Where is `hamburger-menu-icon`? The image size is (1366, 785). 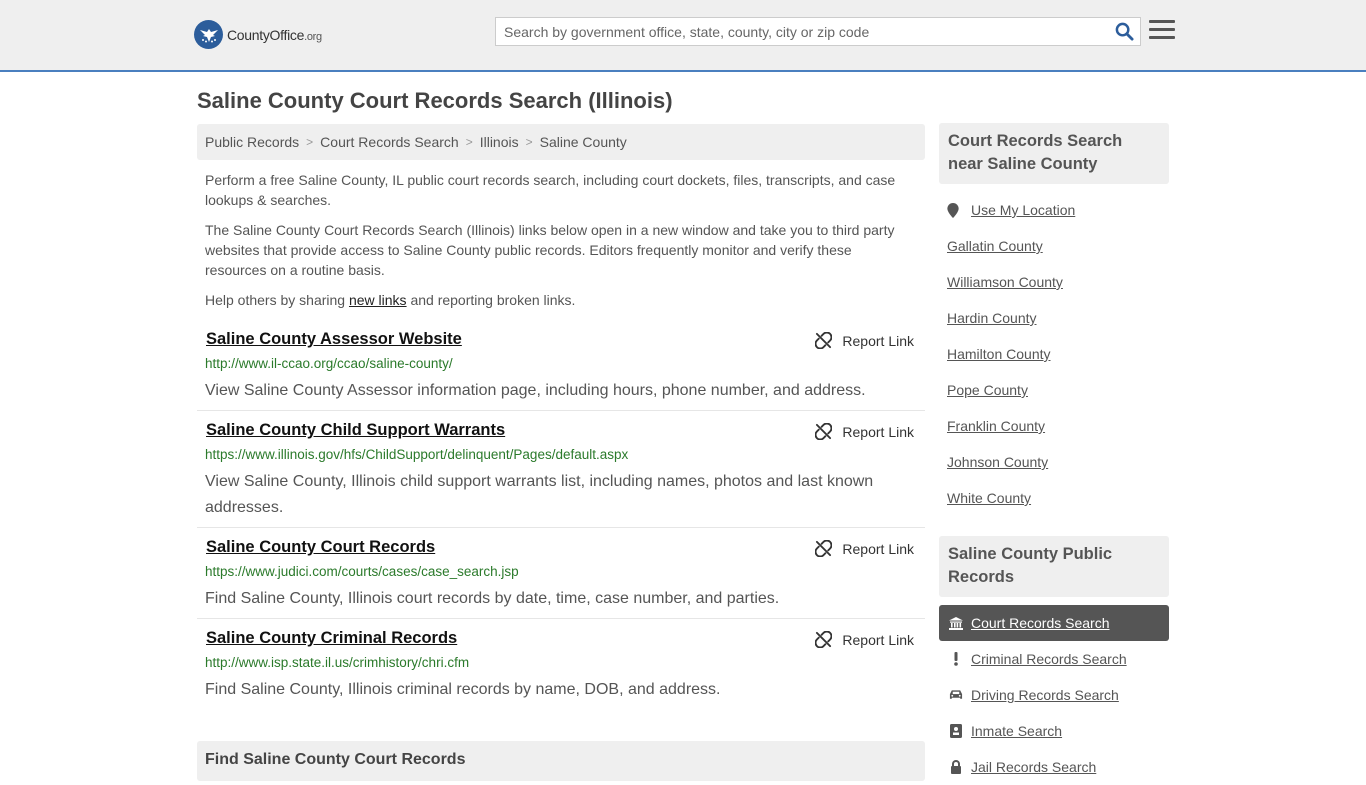 hamburger-menu-icon is located at coordinates (1162, 31).